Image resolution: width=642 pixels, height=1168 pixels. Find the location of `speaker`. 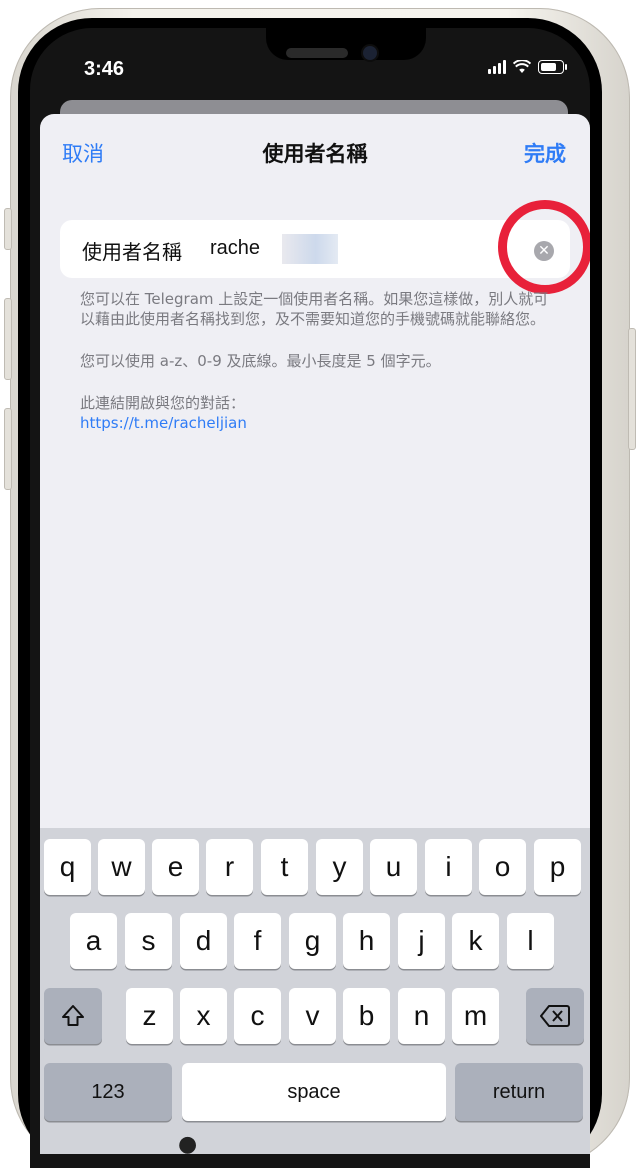

speaker is located at coordinates (317, 53).